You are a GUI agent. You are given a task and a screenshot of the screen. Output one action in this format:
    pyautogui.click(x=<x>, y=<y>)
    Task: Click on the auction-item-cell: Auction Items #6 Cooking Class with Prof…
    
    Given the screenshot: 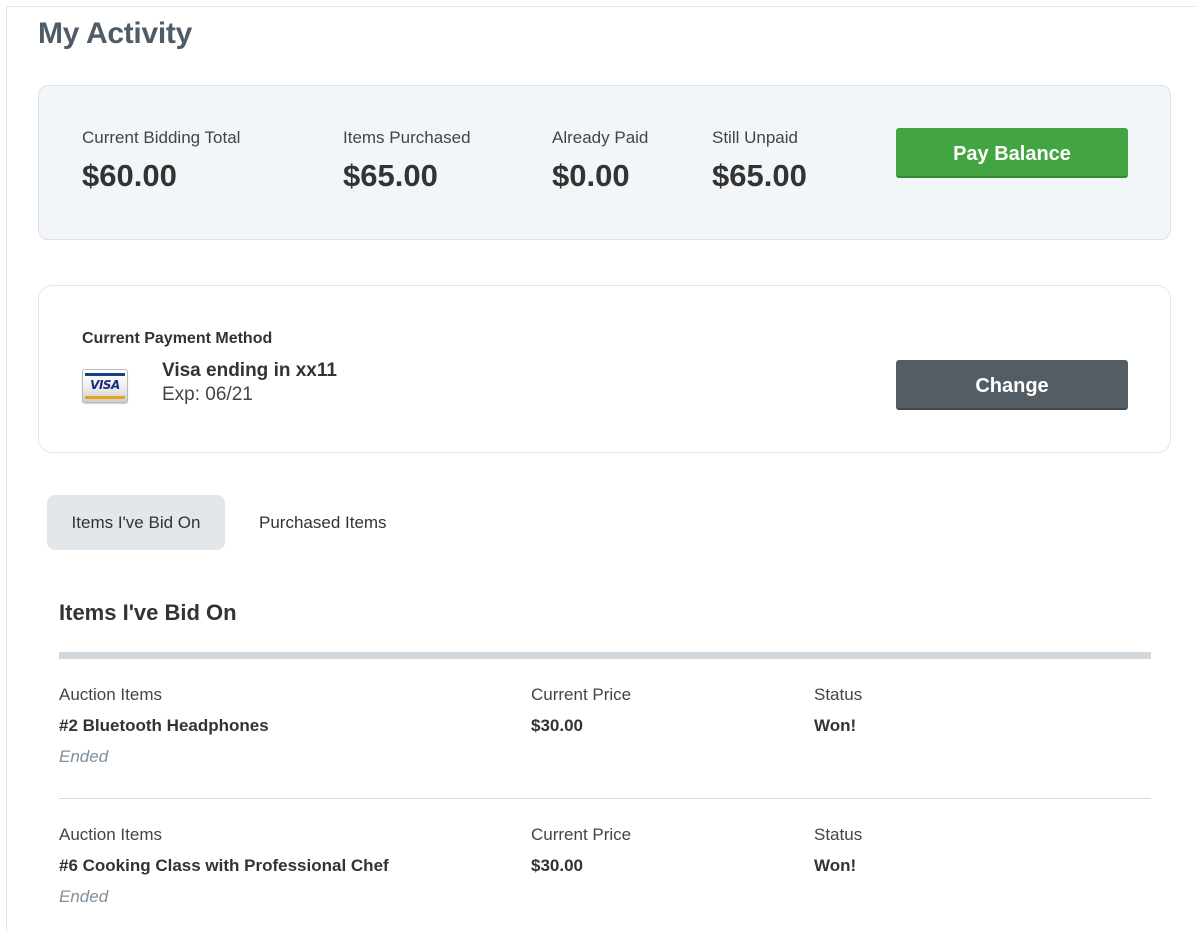 What is the action you would take?
    pyautogui.click(x=224, y=866)
    